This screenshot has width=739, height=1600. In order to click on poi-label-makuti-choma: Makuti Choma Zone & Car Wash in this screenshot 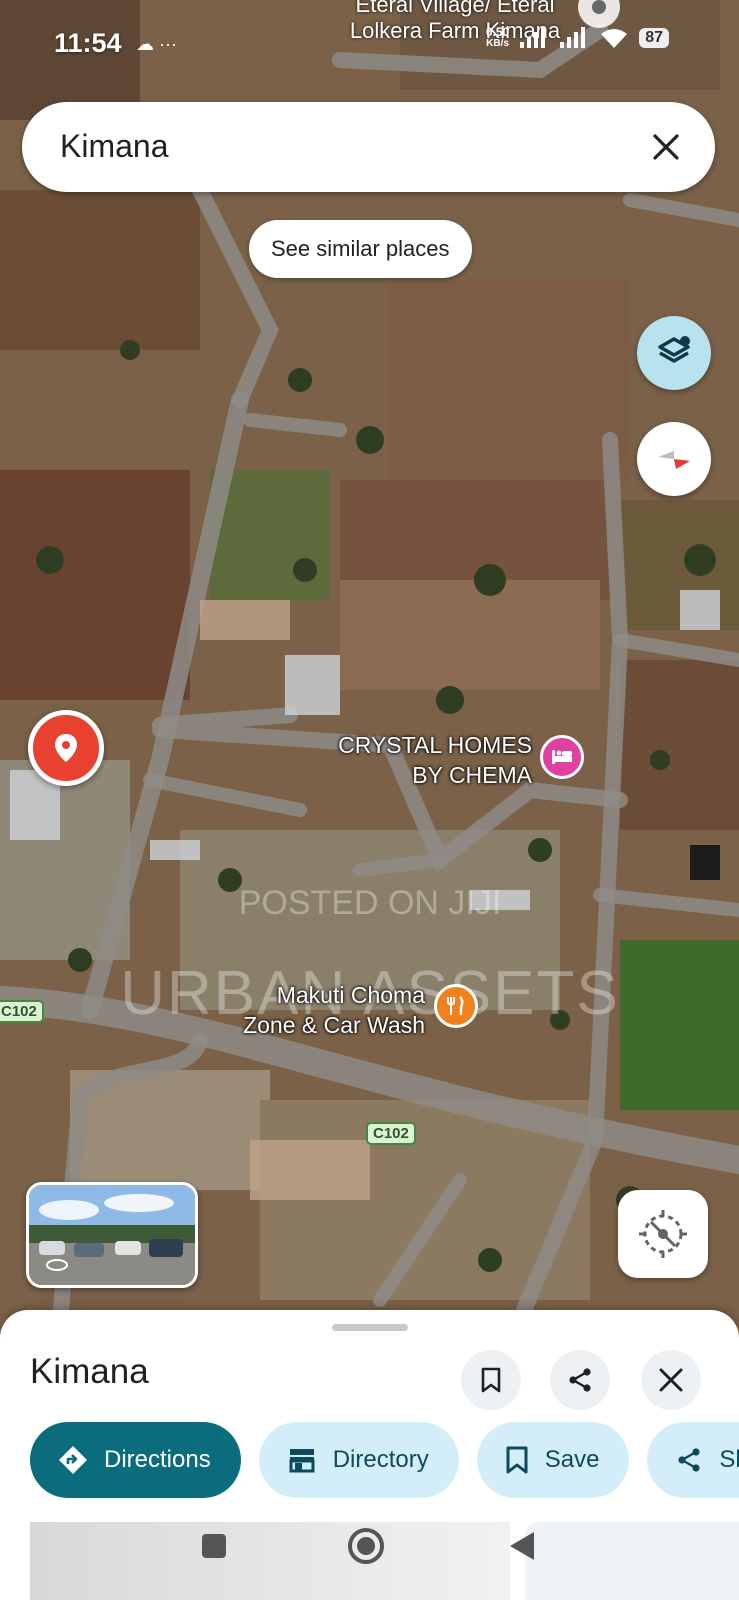, I will do `click(312, 1010)`.